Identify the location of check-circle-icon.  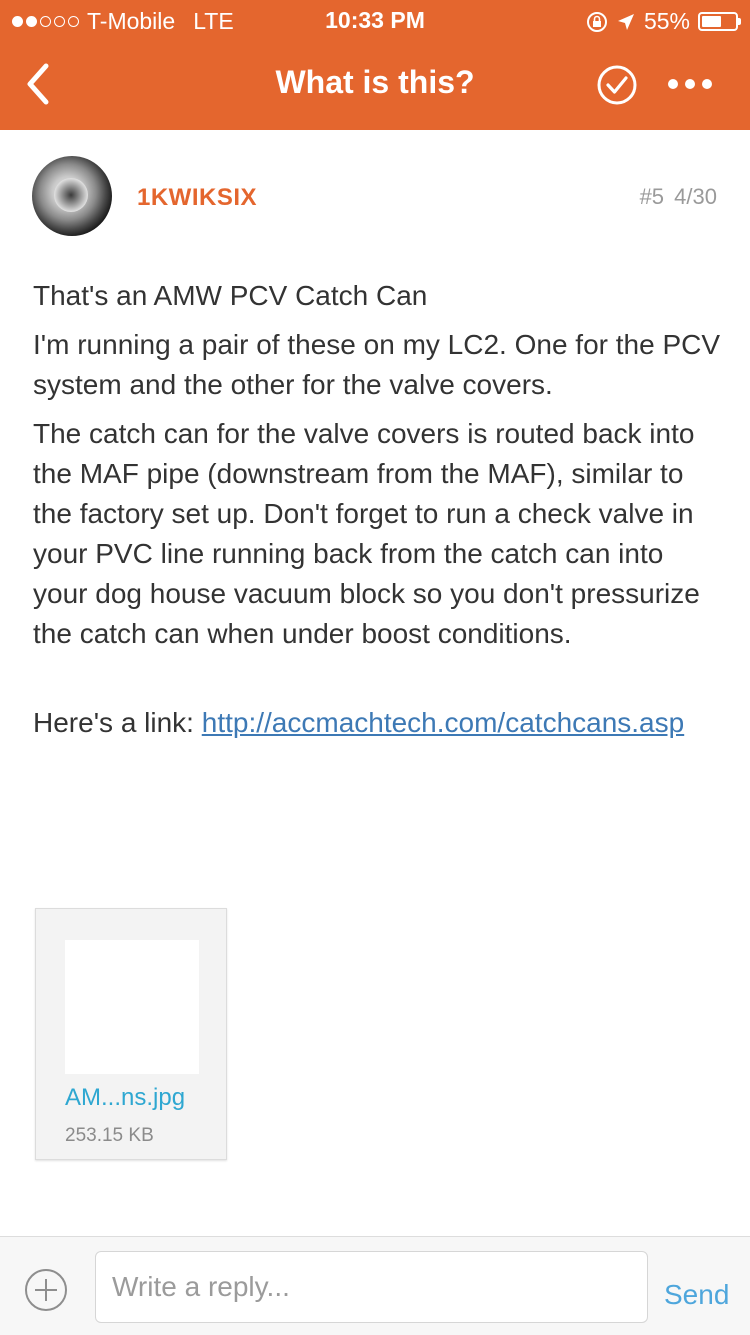
(617, 85).